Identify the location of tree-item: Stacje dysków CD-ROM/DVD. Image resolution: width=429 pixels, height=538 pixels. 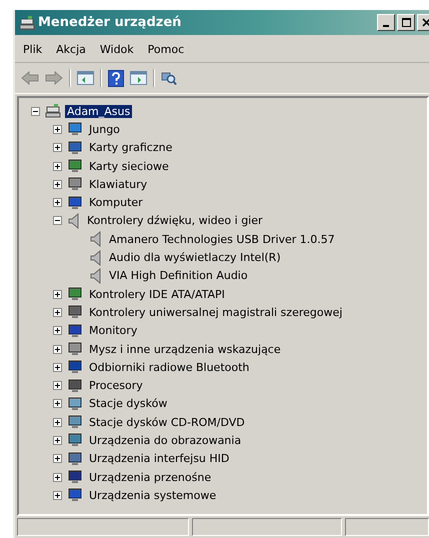
(167, 422).